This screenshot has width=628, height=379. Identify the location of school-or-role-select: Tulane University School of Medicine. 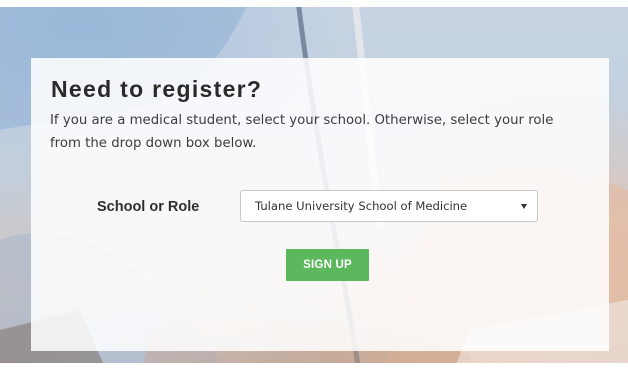
(389, 206).